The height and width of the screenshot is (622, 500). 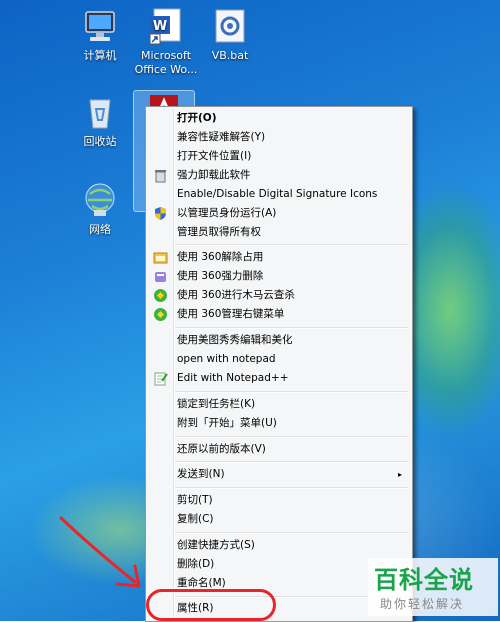 I want to click on desktop-icon-network: 网络, so click(x=100, y=208).